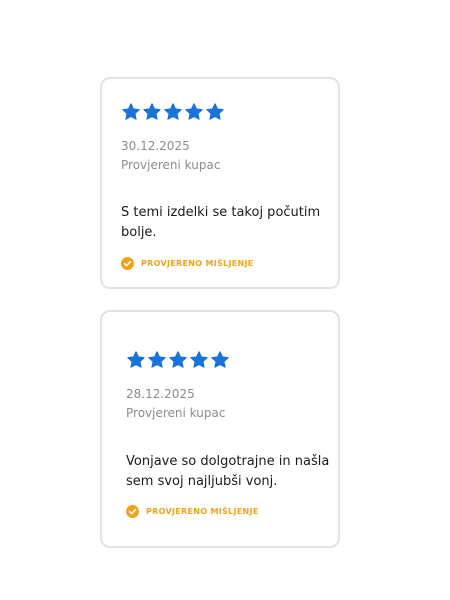  Describe the element at coordinates (160, 394) in the screenshot. I see `review-date: 28.12.2025` at that location.